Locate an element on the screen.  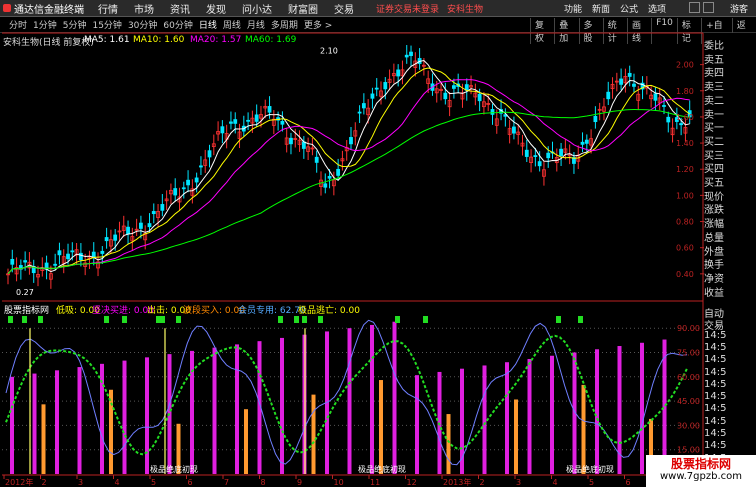
indicator-tick-label: 15.00 is located at coordinates (688, 450).